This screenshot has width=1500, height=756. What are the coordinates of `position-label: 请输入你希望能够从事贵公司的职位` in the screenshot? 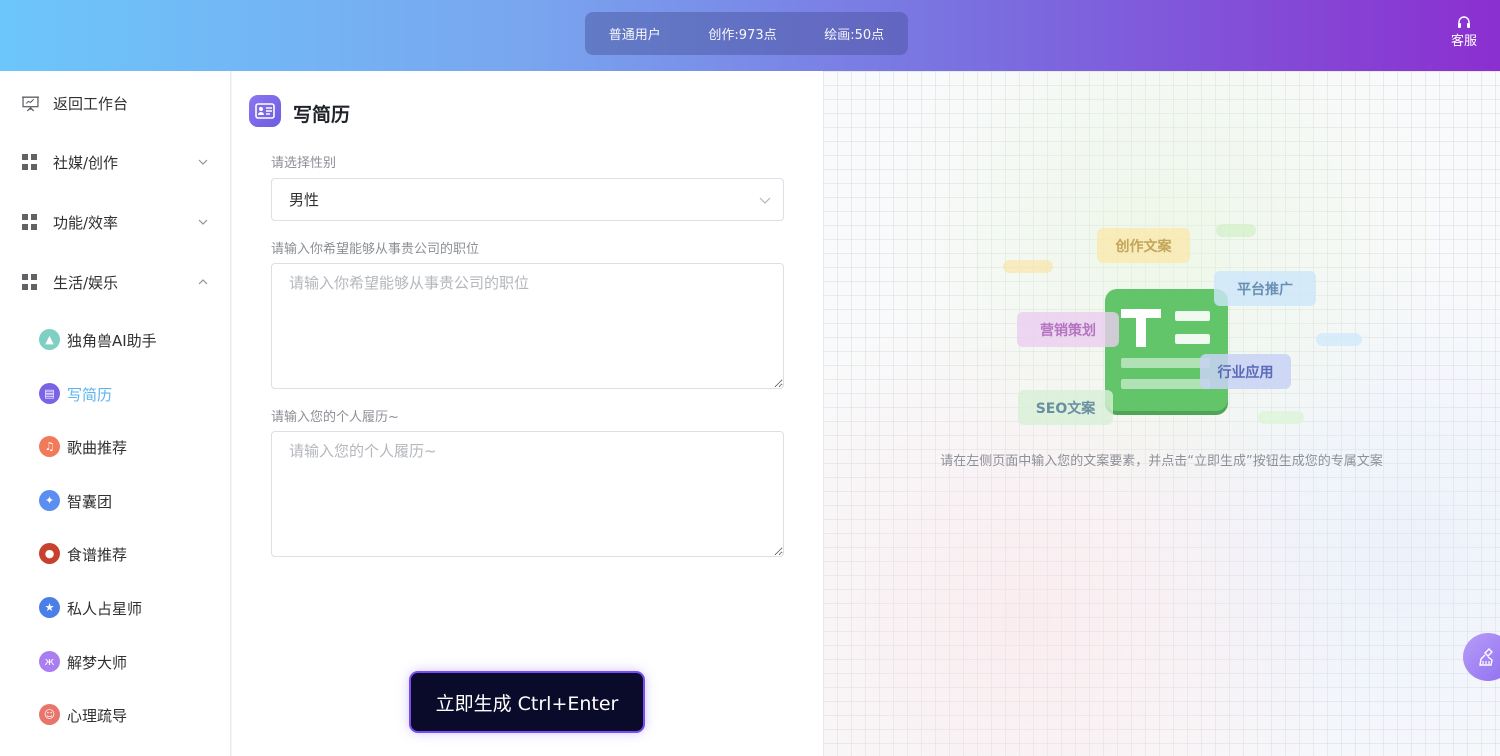 It's located at (375, 249).